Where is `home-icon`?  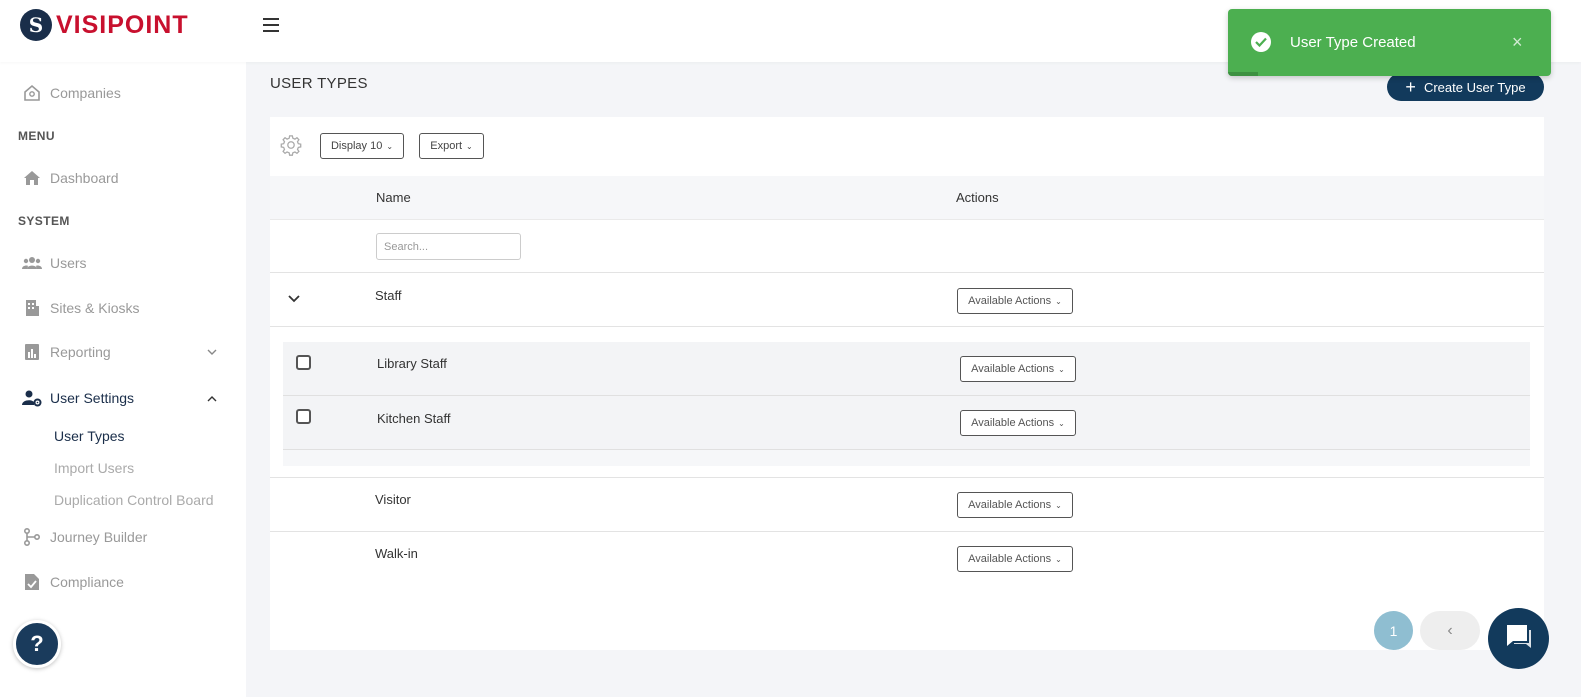 home-icon is located at coordinates (32, 178).